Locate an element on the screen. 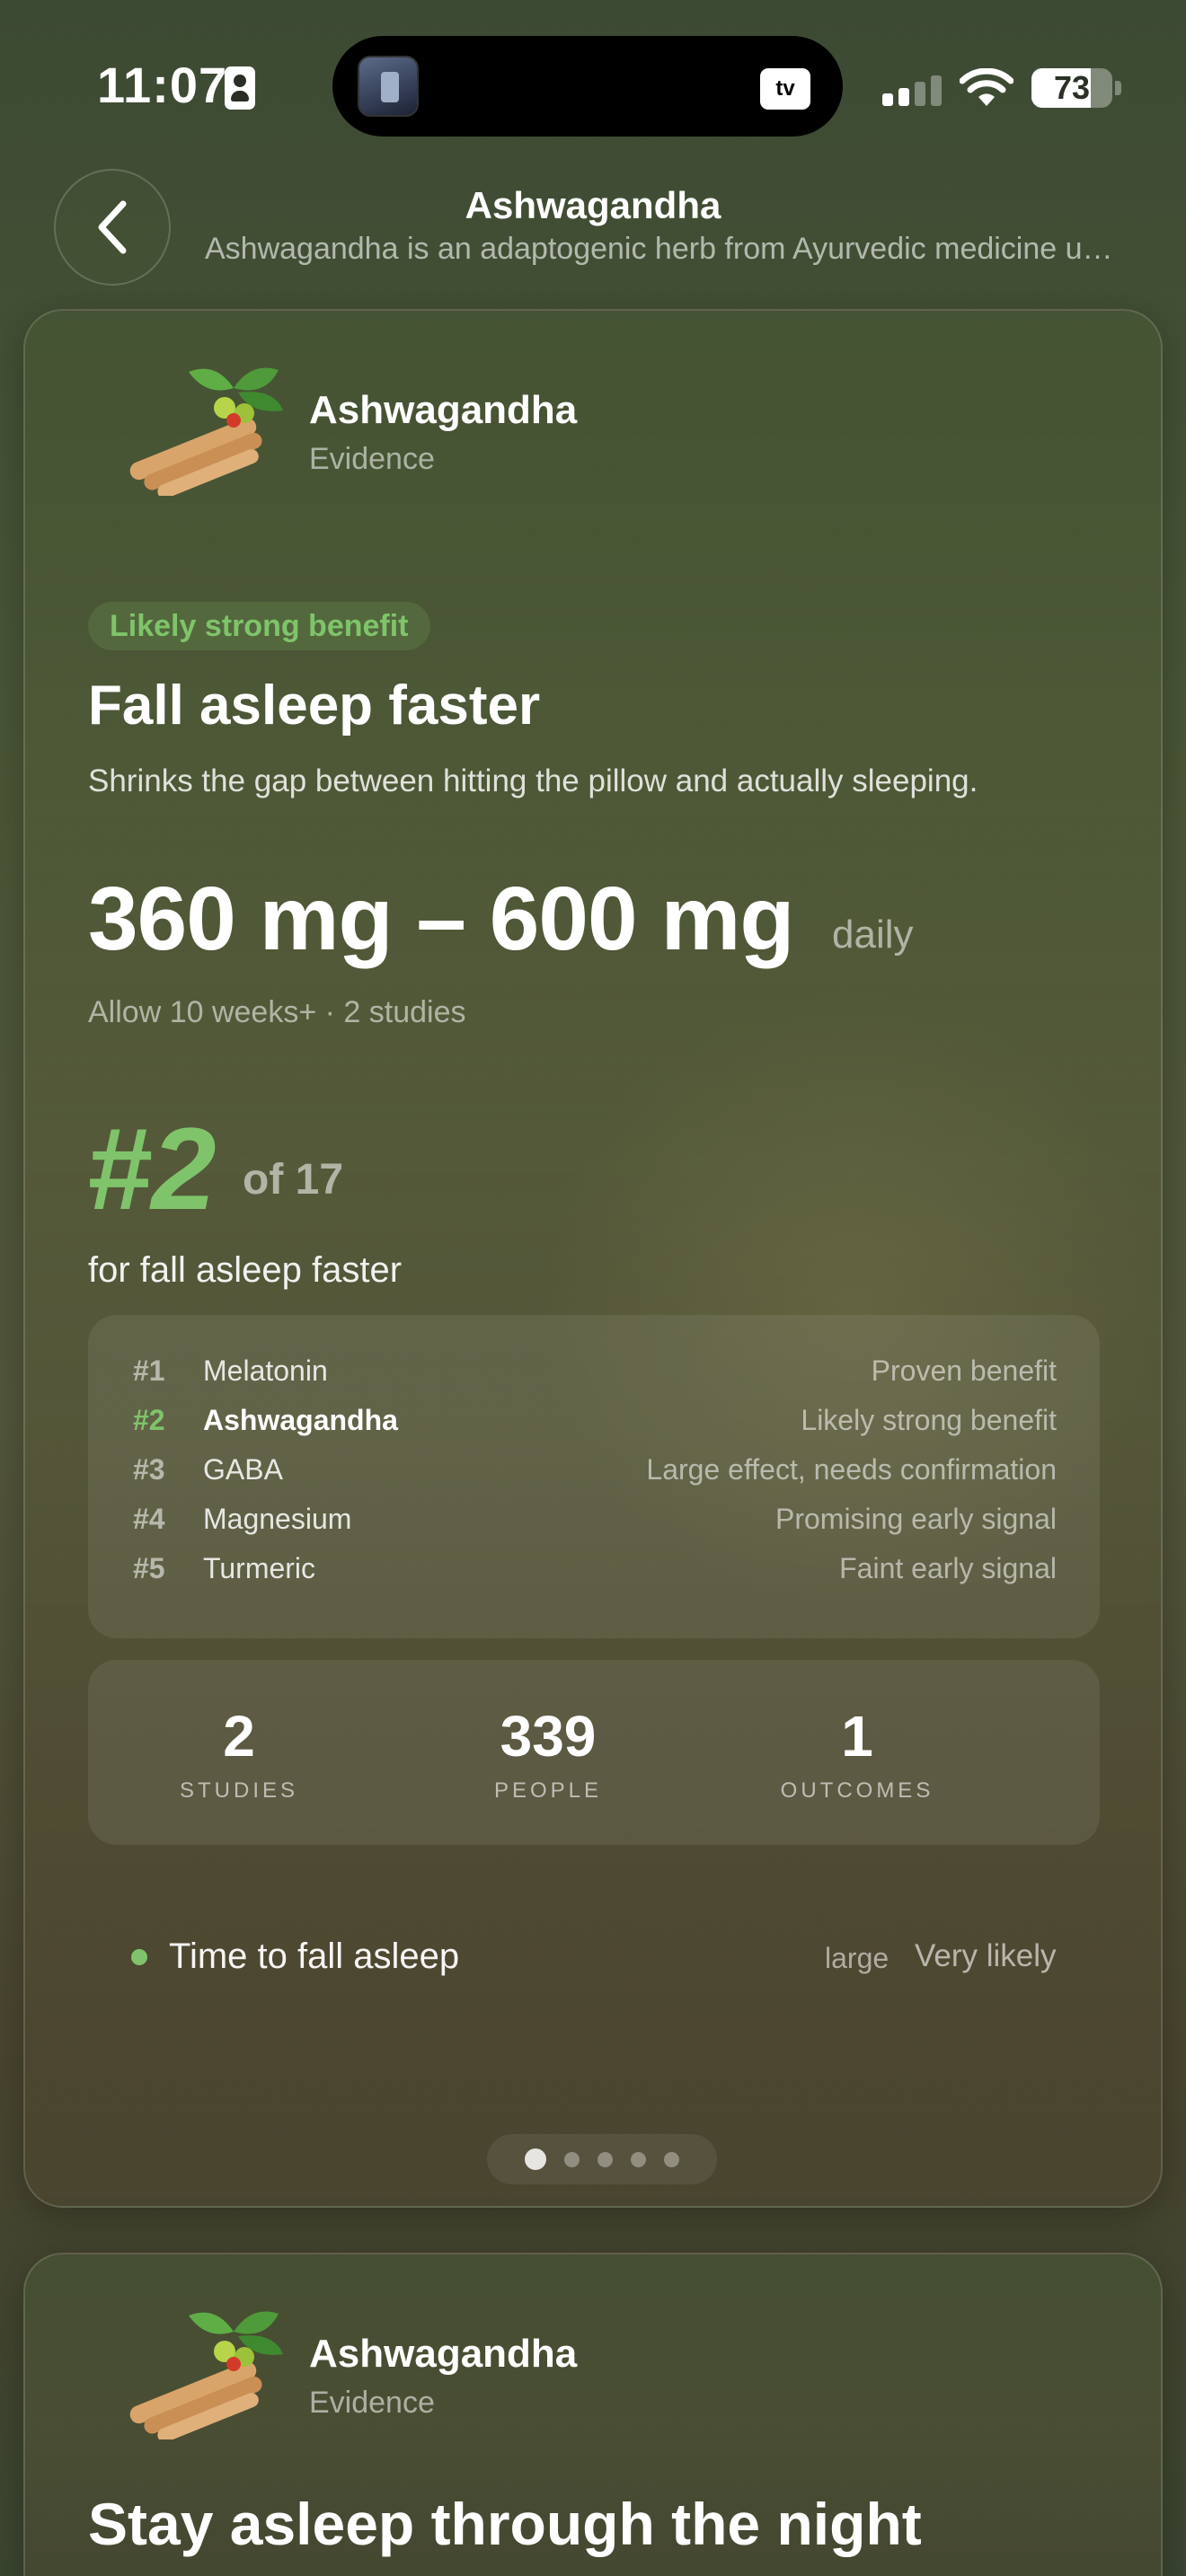 The image size is (1186, 2576). stat-studies: 2 STUDIES is located at coordinates (239, 1753).